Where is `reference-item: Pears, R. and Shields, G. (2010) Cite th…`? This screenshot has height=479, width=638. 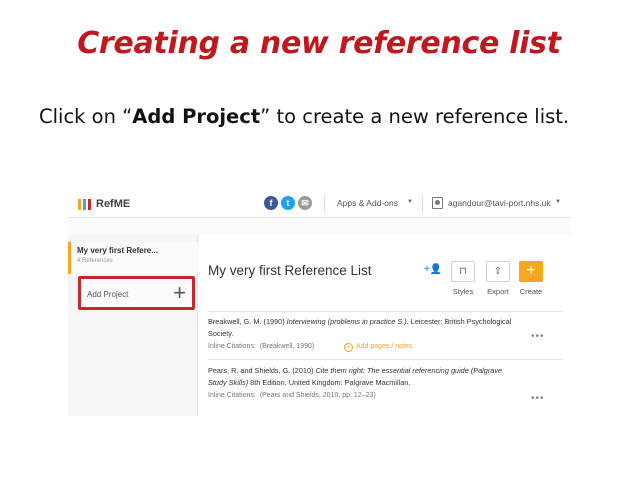
reference-item: Pears, R. and Shields, G. (2010) Cite th… is located at coordinates (363, 377).